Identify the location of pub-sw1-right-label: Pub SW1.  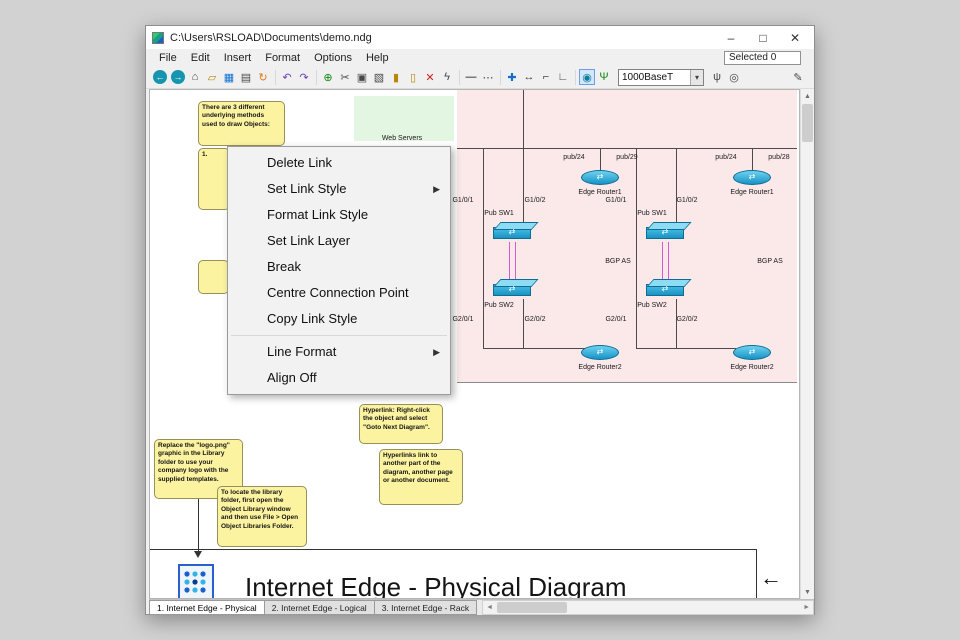
(652, 213).